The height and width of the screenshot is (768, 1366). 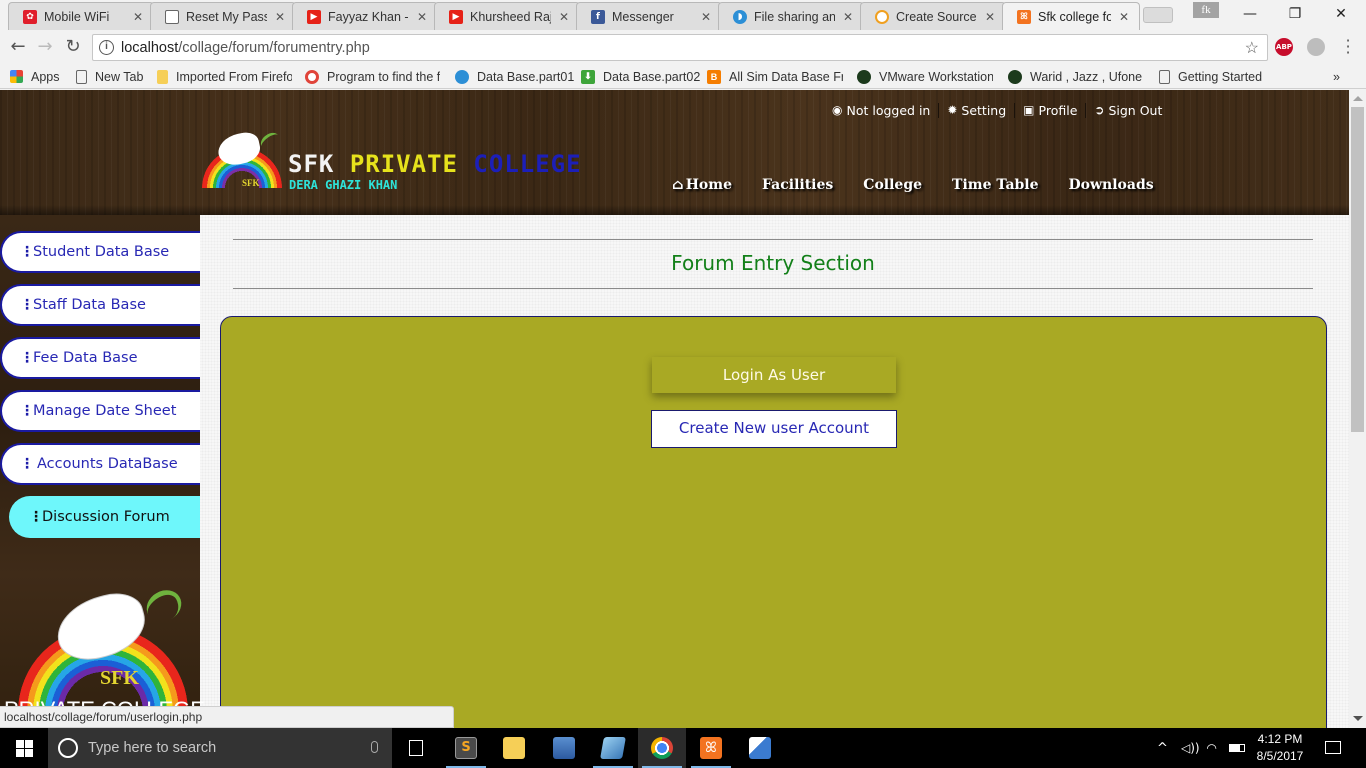 What do you see at coordinates (27, 464) in the screenshot?
I see `kebab-icon: ⋮` at bounding box center [27, 464].